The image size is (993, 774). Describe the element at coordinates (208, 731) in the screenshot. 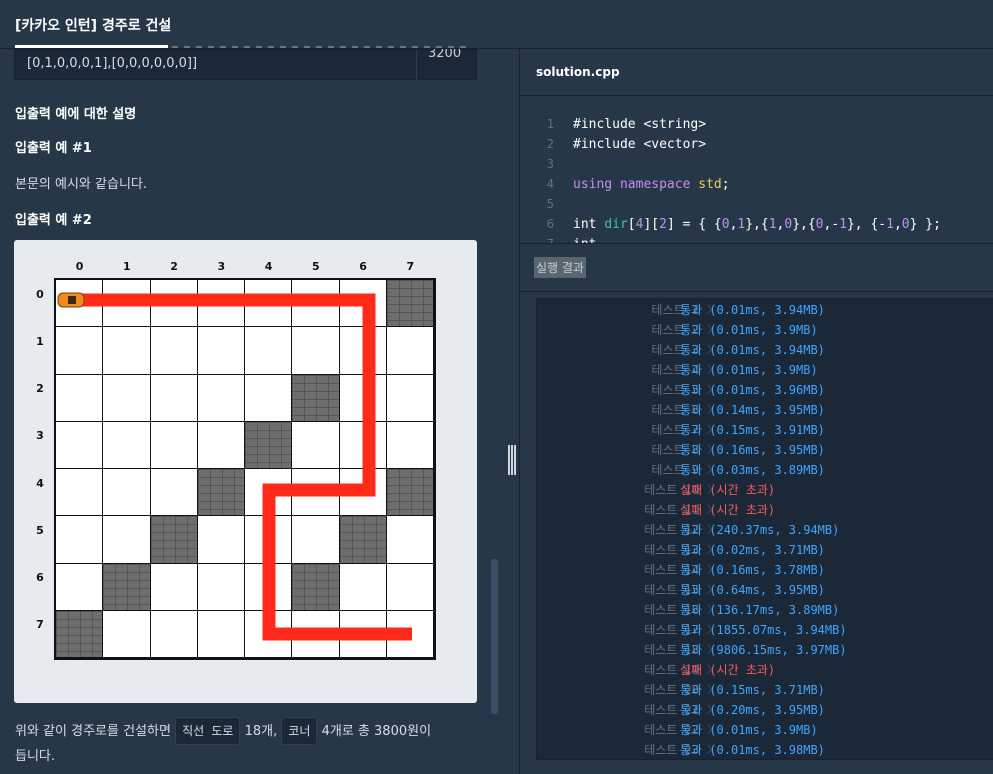

I see `straight-road-chip: 직선 도로` at that location.